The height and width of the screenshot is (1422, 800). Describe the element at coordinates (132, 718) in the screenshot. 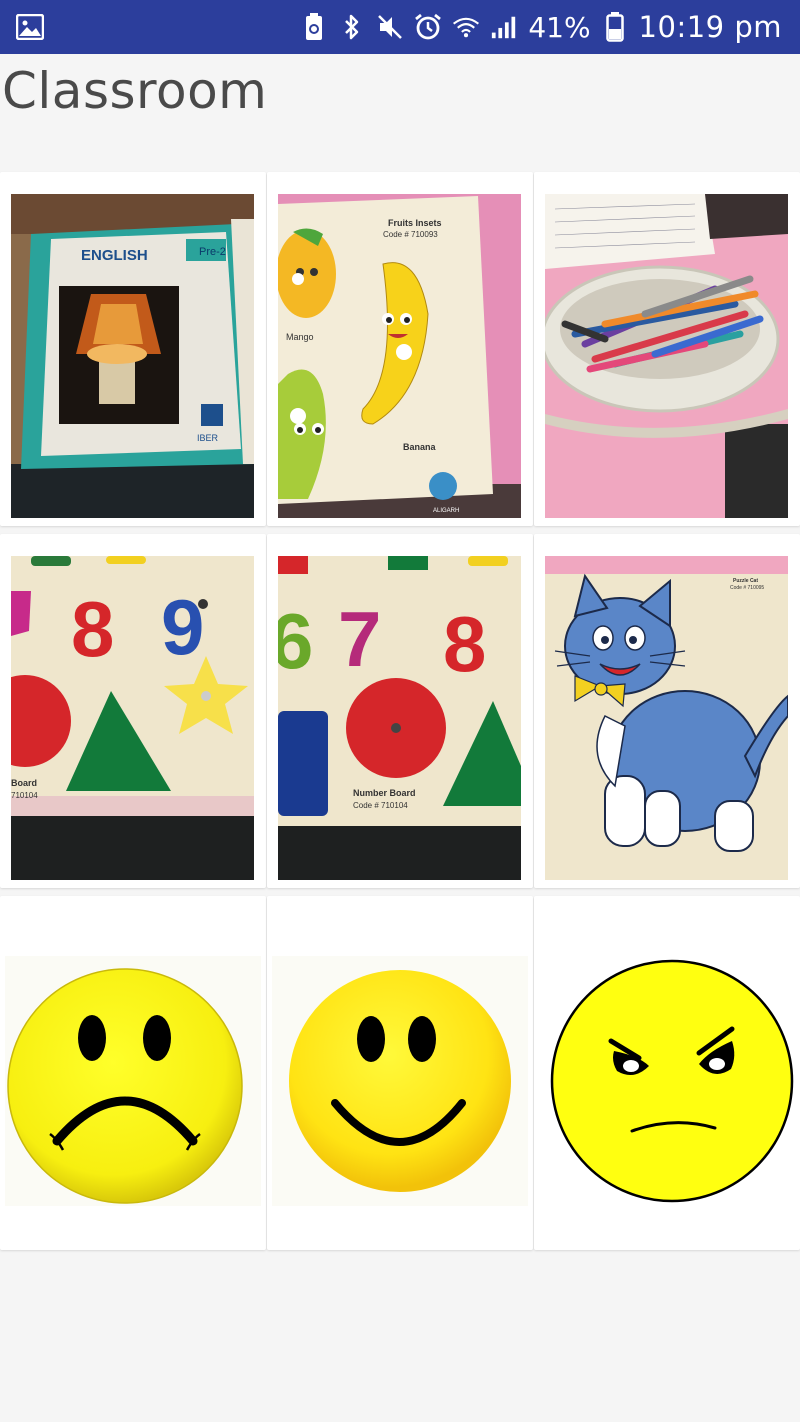

I see `number-board-left-image: 8 9 Board 710104` at that location.